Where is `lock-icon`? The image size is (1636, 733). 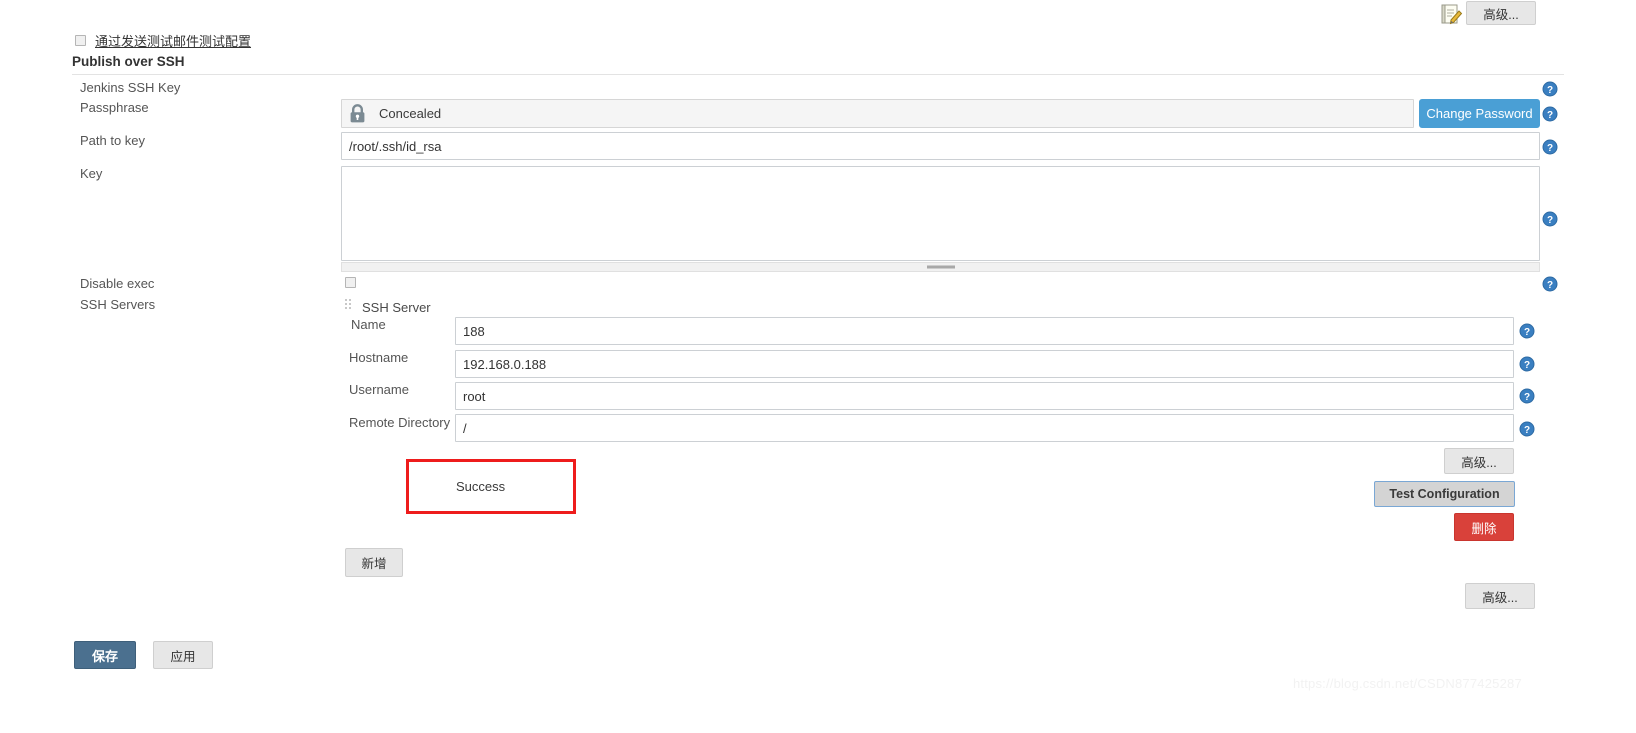 lock-icon is located at coordinates (357, 113).